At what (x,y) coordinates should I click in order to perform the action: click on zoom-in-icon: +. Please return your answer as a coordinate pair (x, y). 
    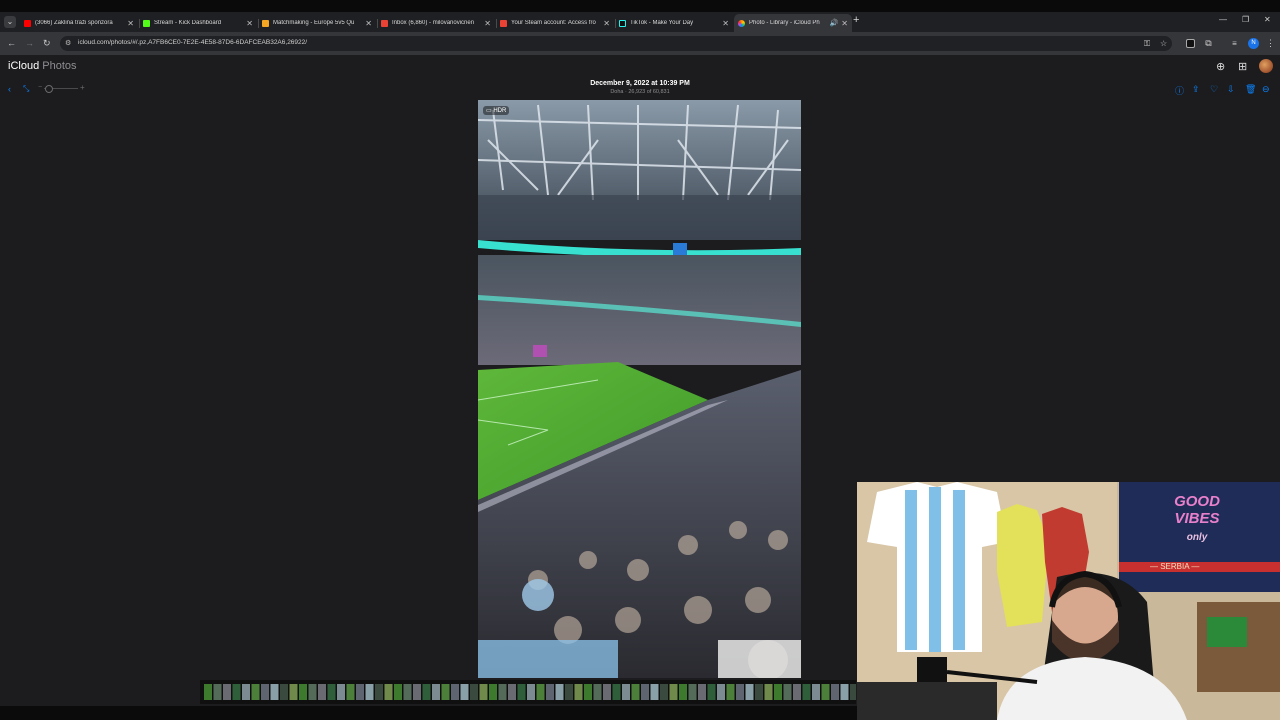
    Looking at the image, I should click on (82, 87).